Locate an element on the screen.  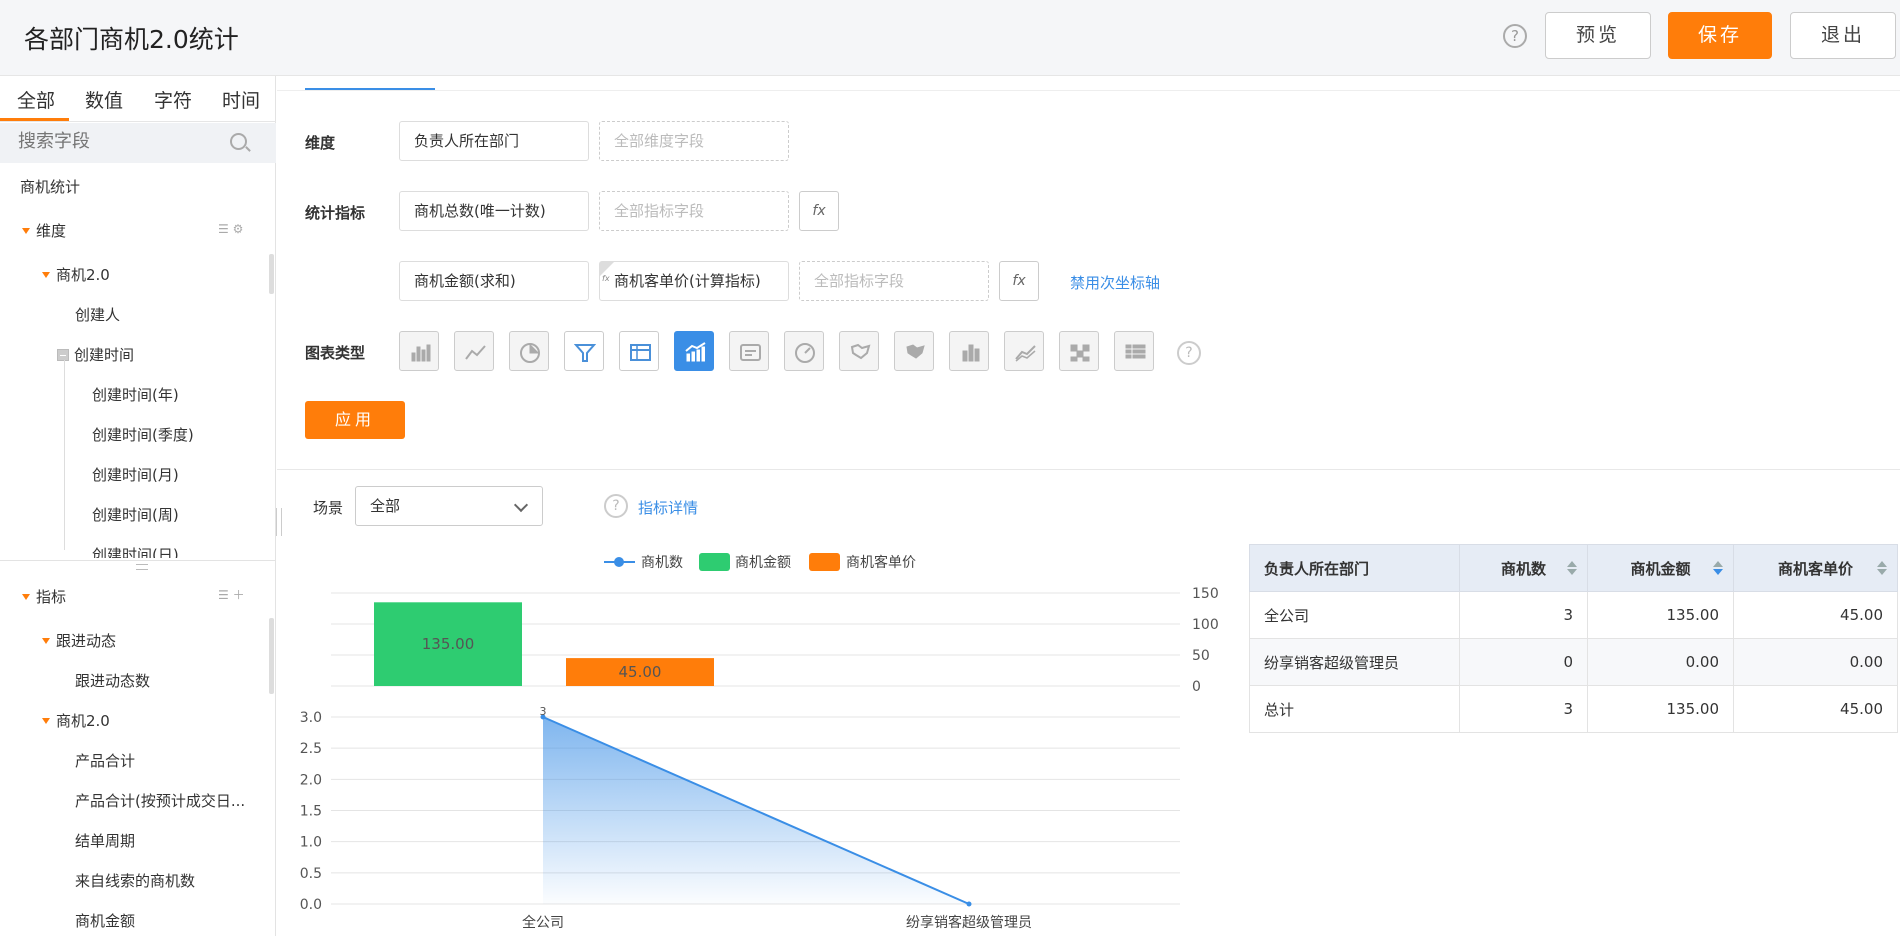
preview-button: 预览 is located at coordinates (1598, 35).